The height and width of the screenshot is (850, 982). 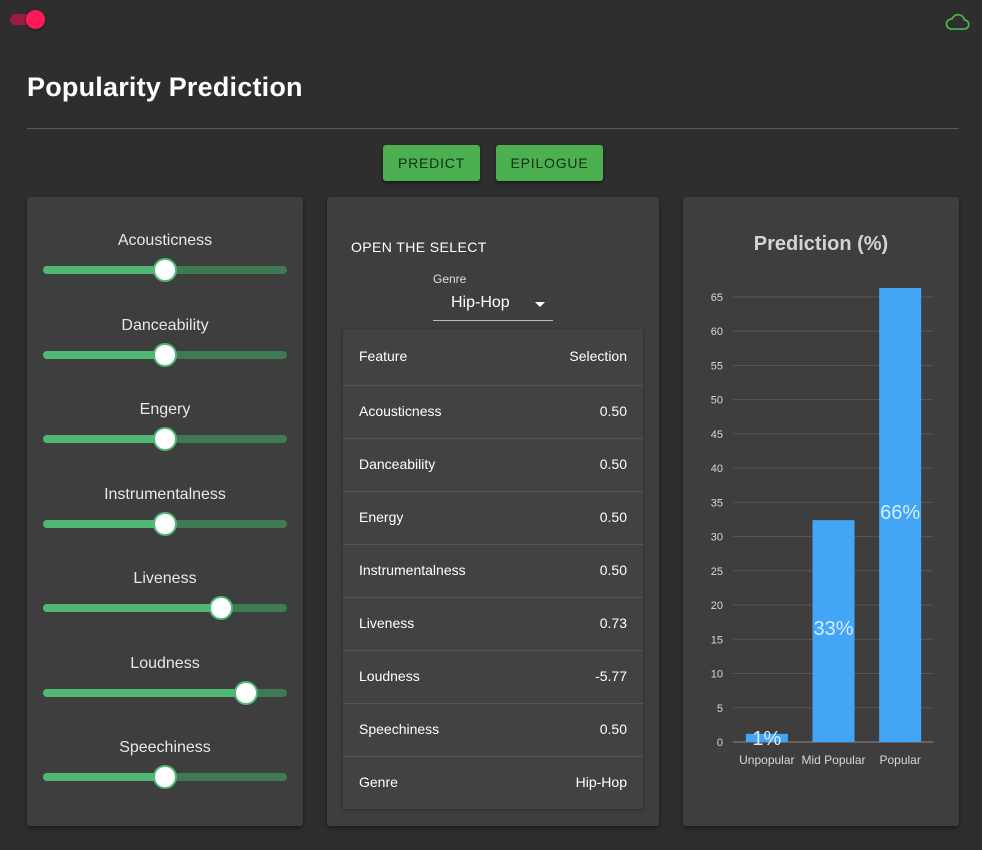 I want to click on table-header-row: Feature Selection, so click(x=493, y=357).